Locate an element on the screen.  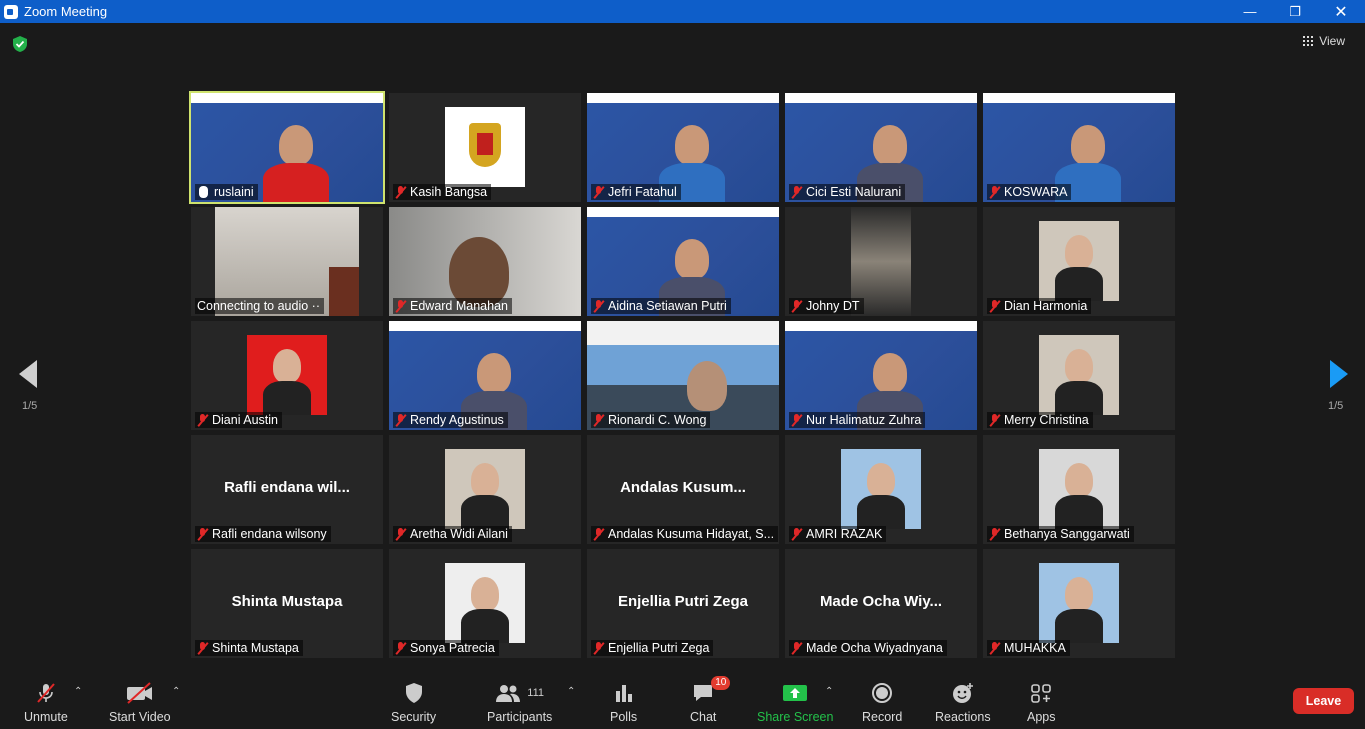
share-screen-label: Share Screen is located at coordinates (795, 717).